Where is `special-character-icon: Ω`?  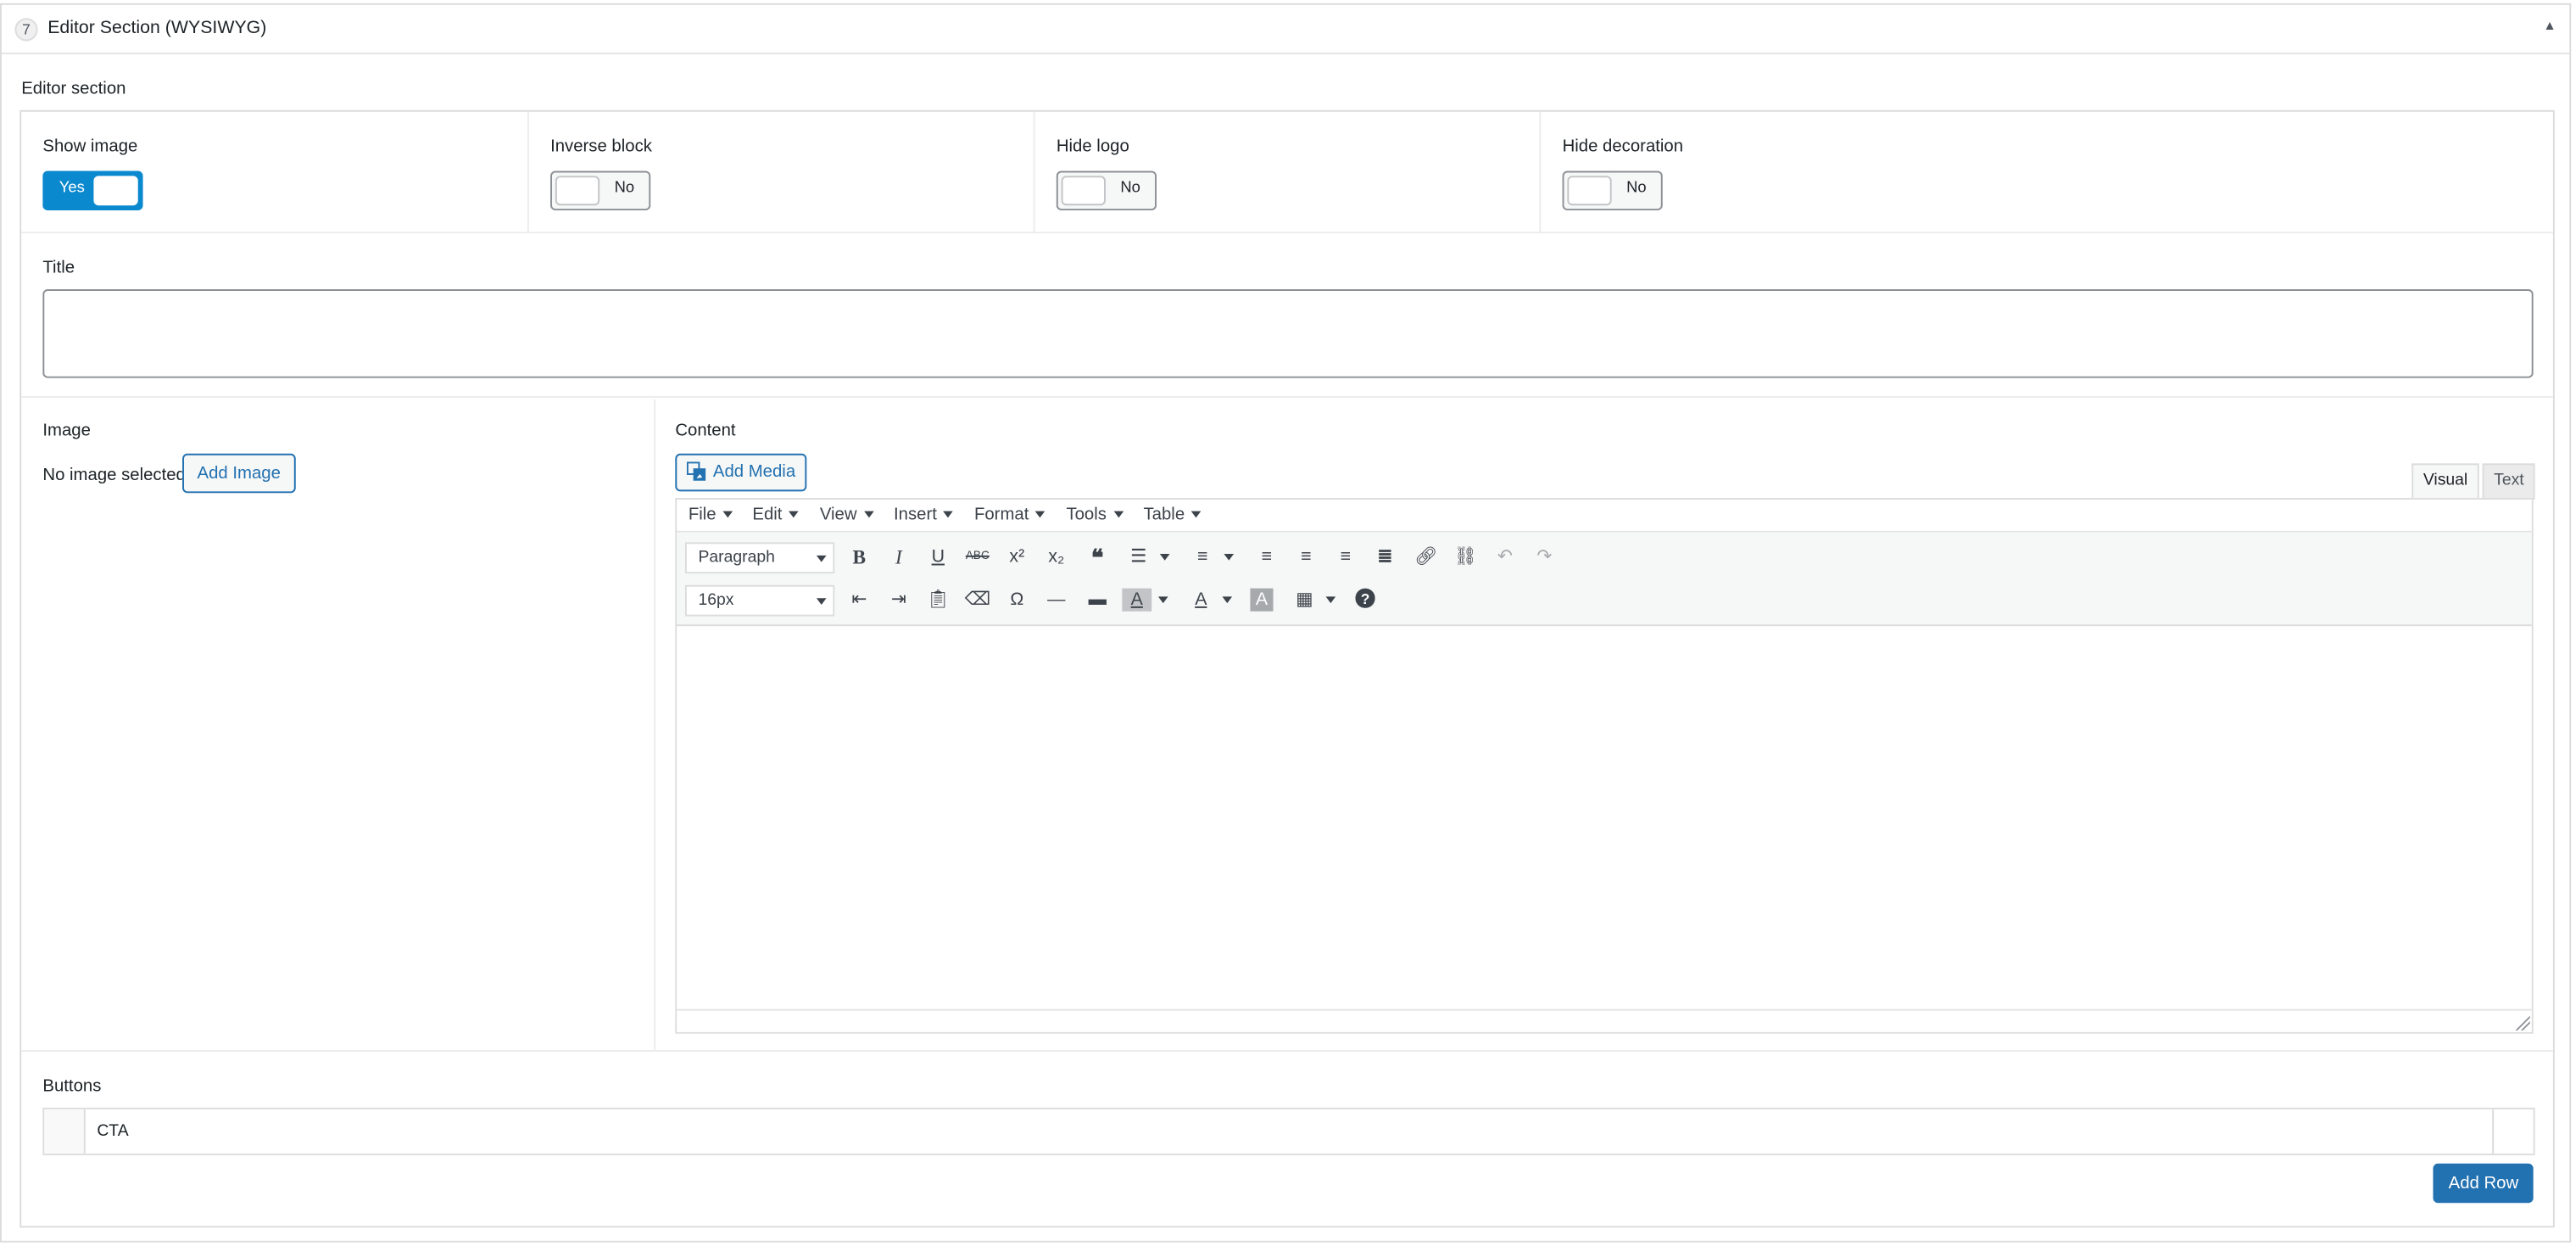
special-character-icon: Ω is located at coordinates (1017, 600).